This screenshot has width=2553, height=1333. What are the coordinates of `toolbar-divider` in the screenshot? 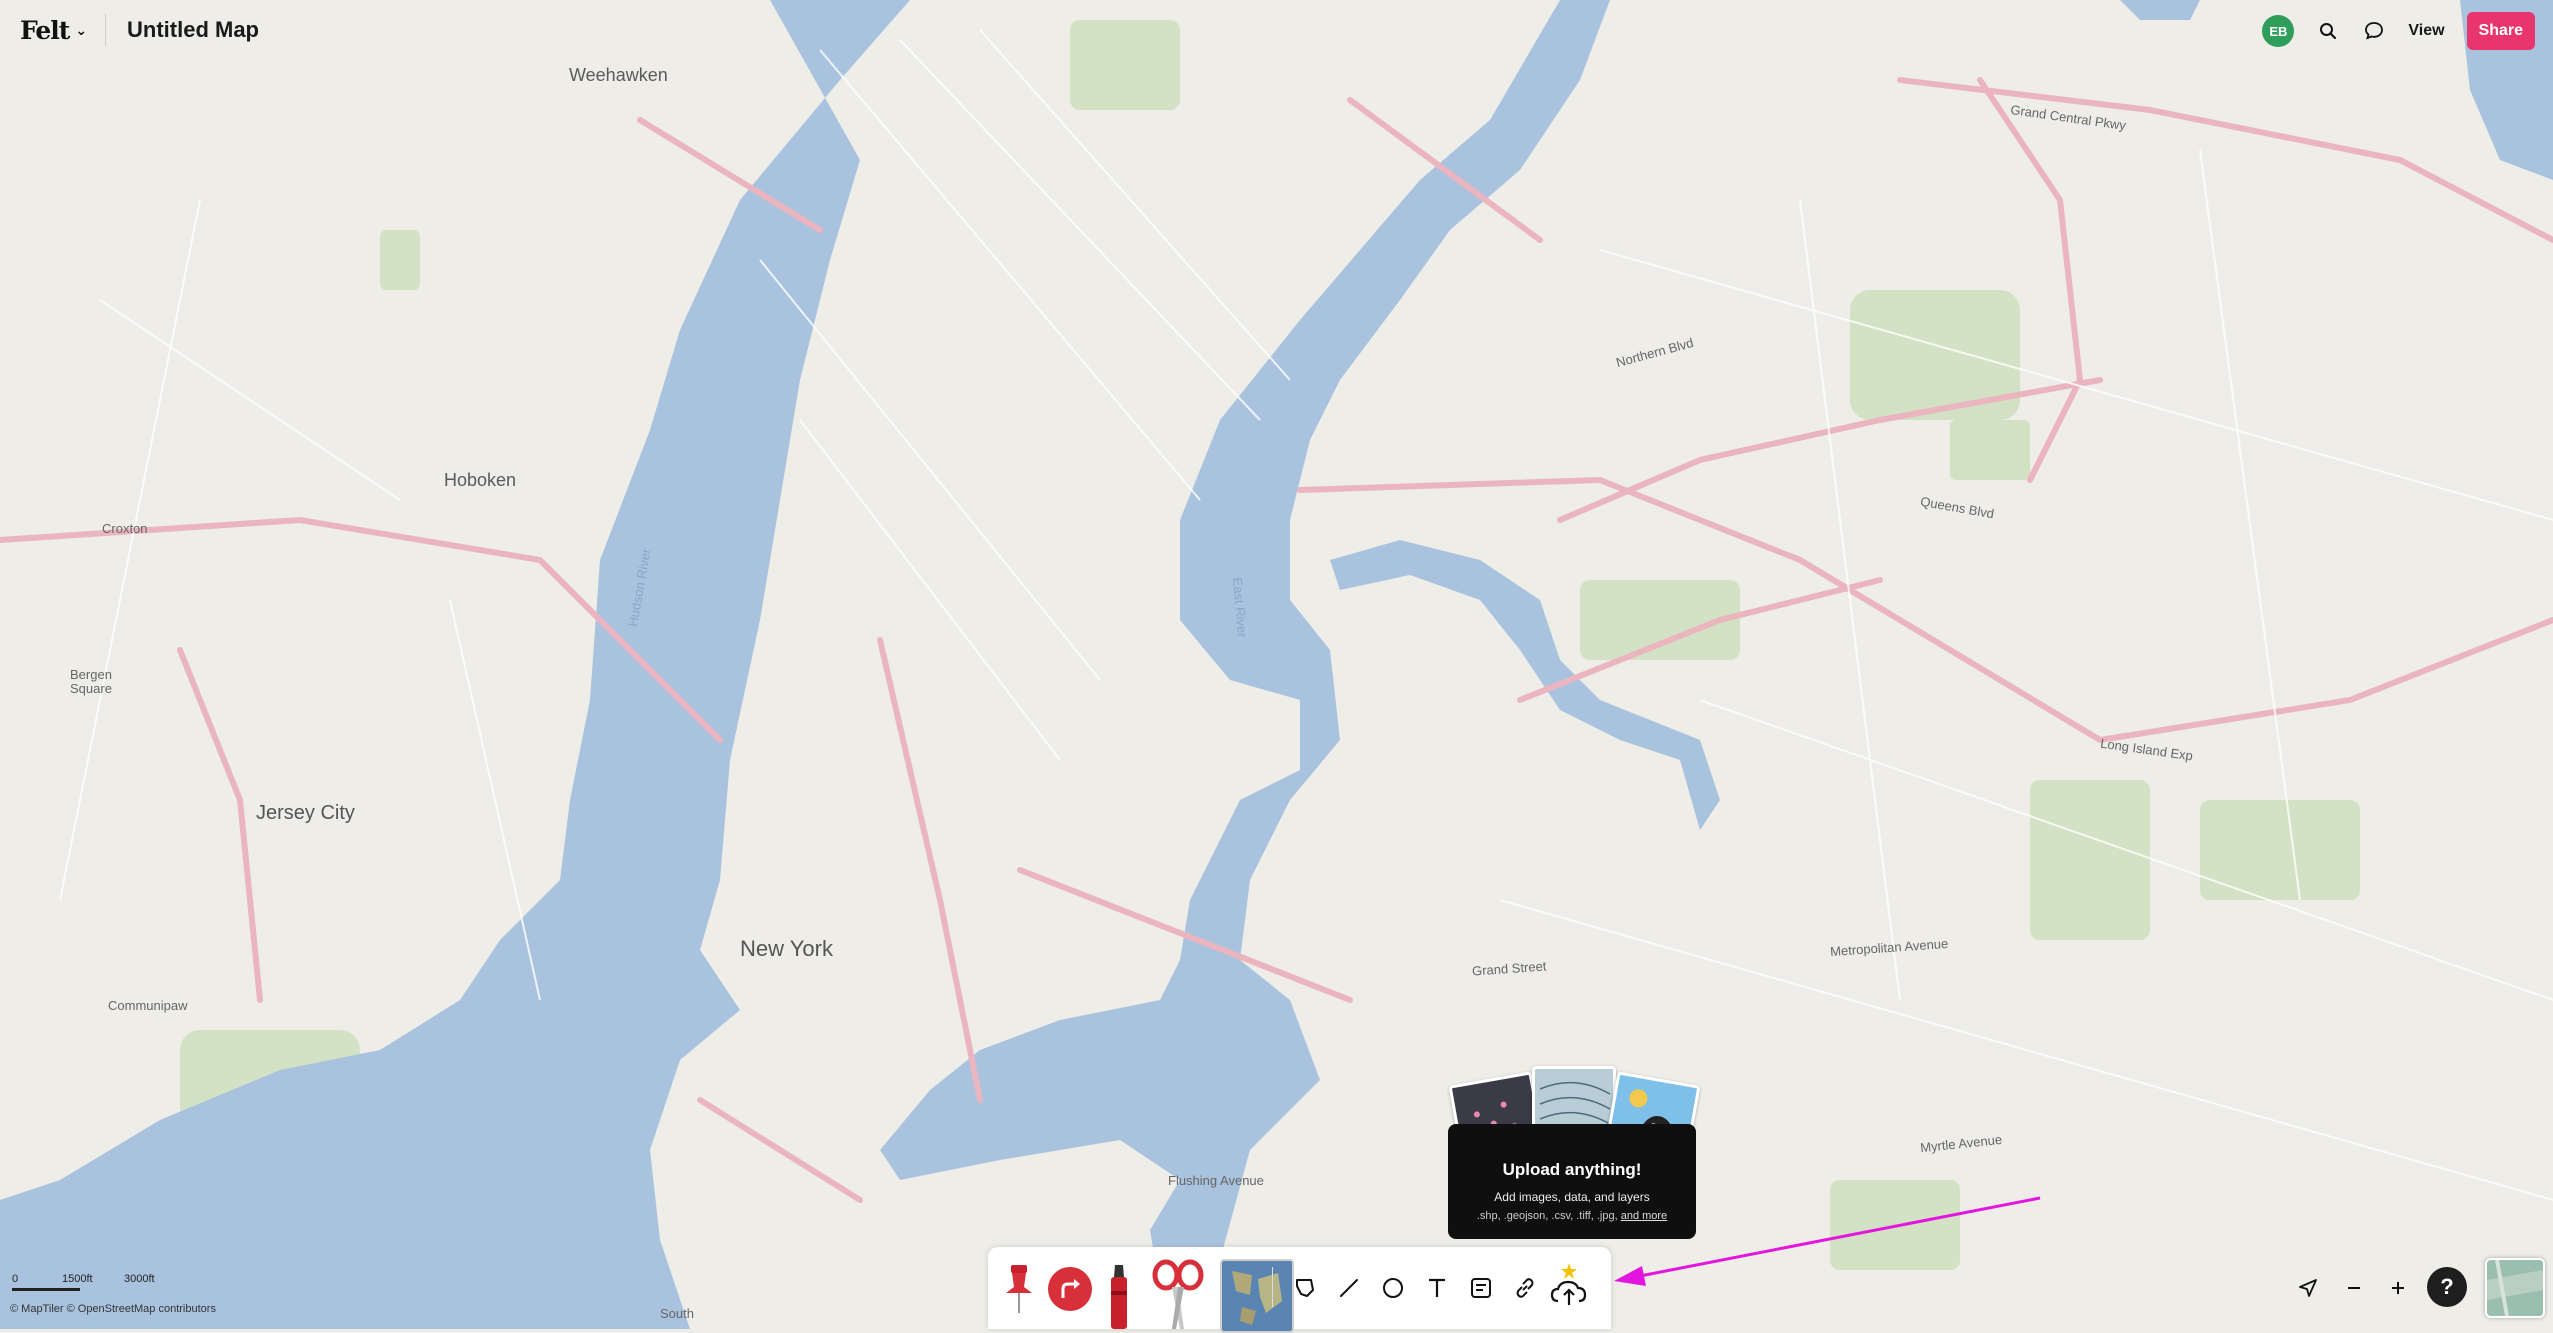 It's located at (1272, 1287).